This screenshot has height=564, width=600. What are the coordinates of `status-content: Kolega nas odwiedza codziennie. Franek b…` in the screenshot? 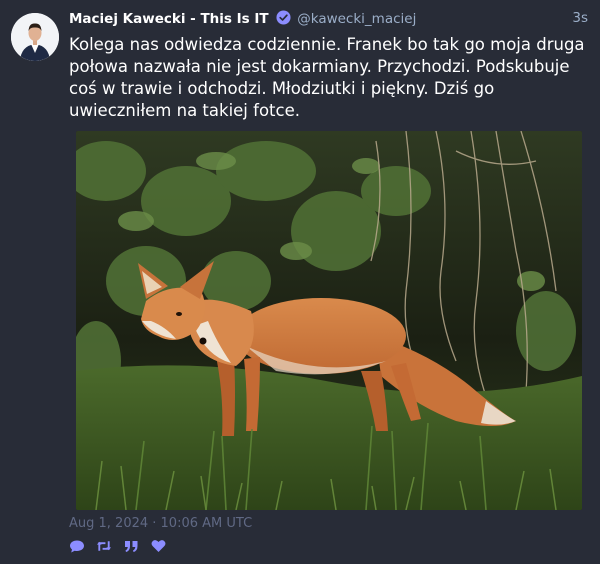 It's located at (327, 77).